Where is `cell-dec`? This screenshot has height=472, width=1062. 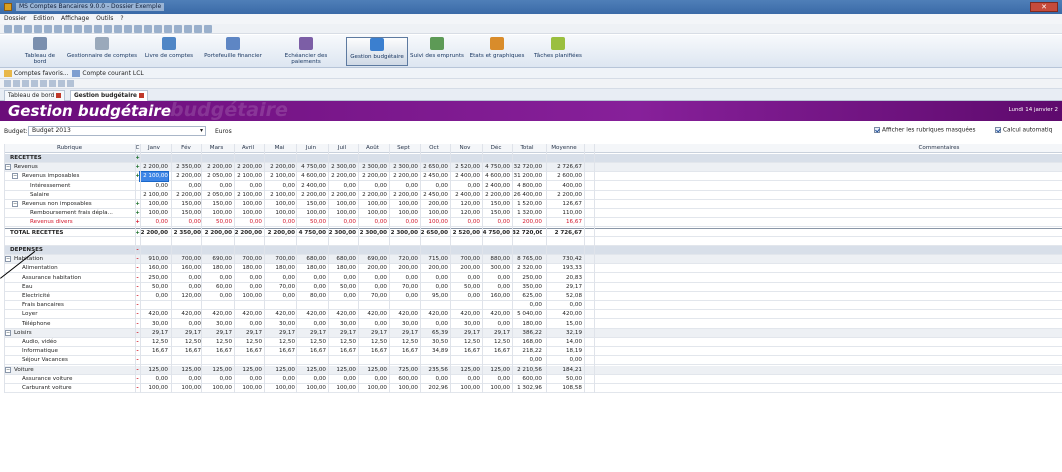 cell-dec is located at coordinates (496, 305).